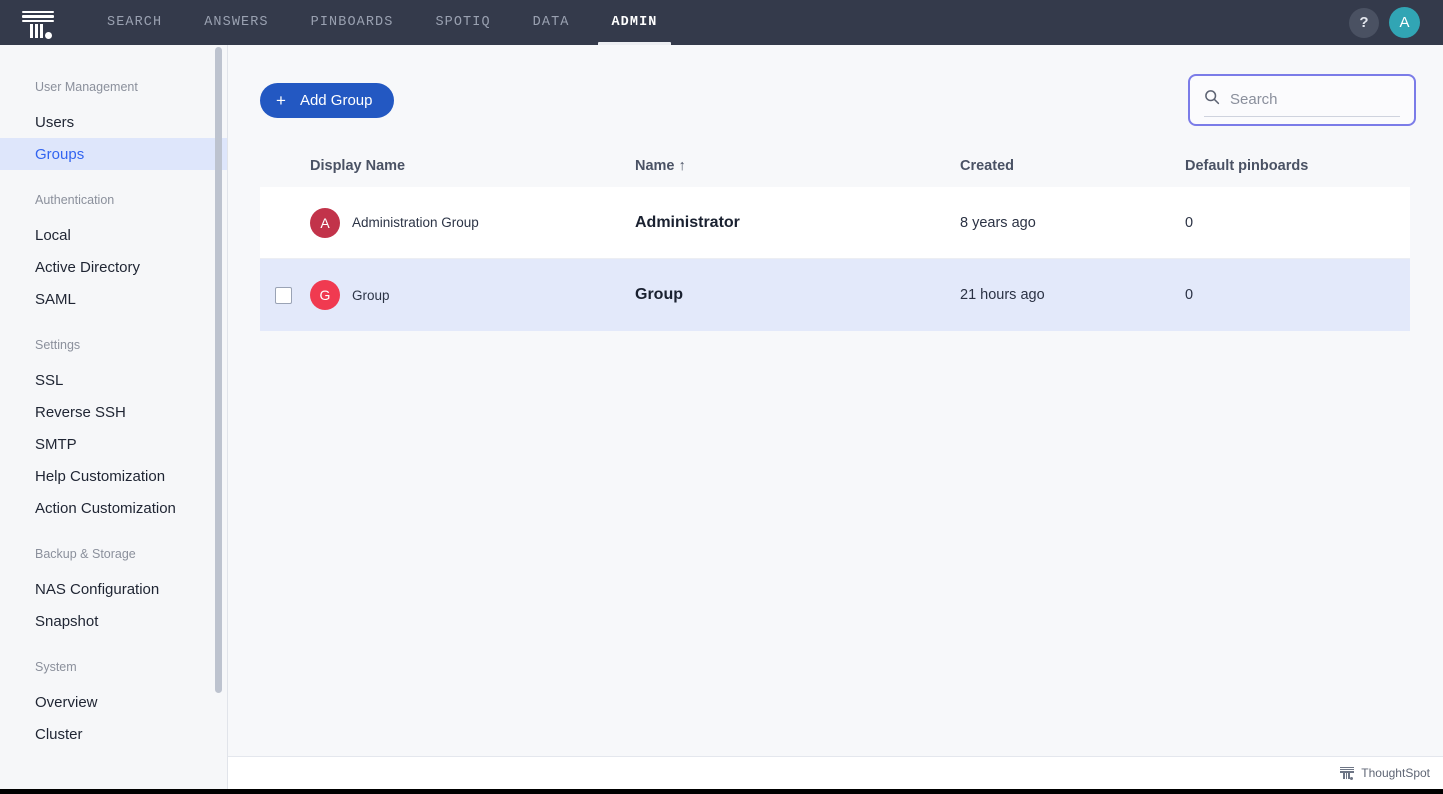  What do you see at coordinates (835, 772) in the screenshot?
I see `footer-bar: ThoughtSpot` at bounding box center [835, 772].